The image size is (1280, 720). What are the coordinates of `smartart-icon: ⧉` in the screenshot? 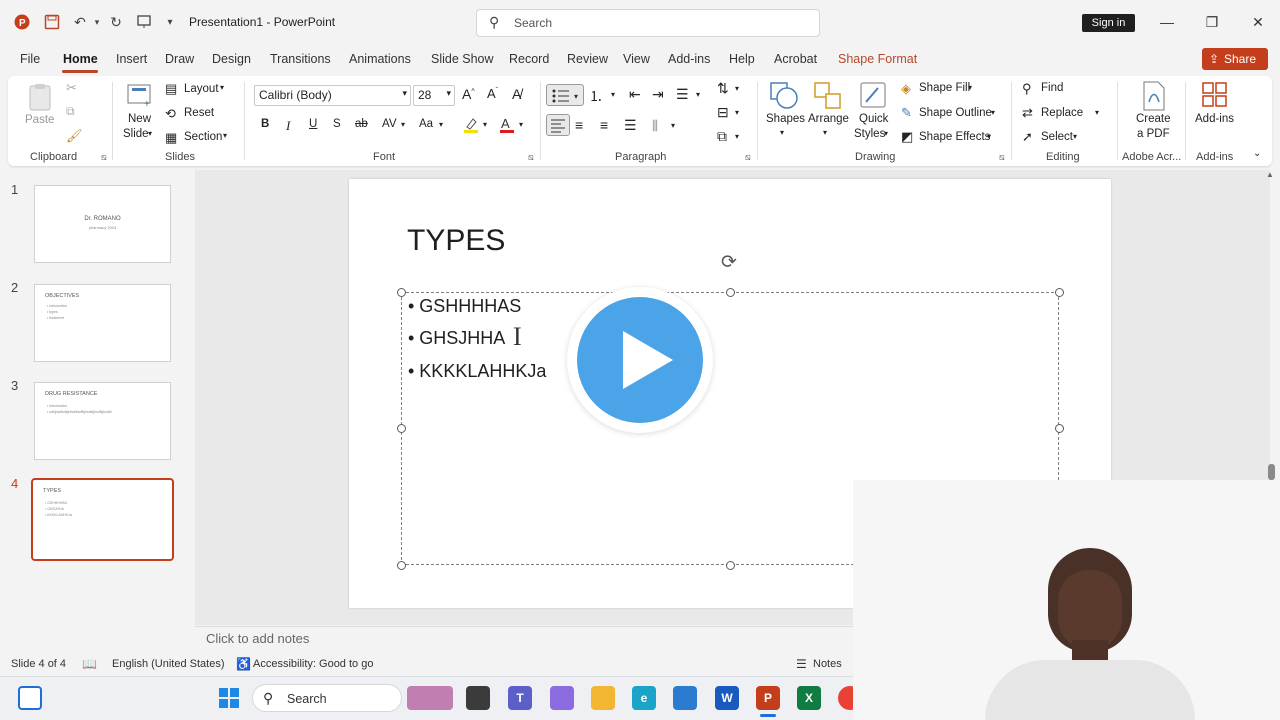 It's located at (722, 136).